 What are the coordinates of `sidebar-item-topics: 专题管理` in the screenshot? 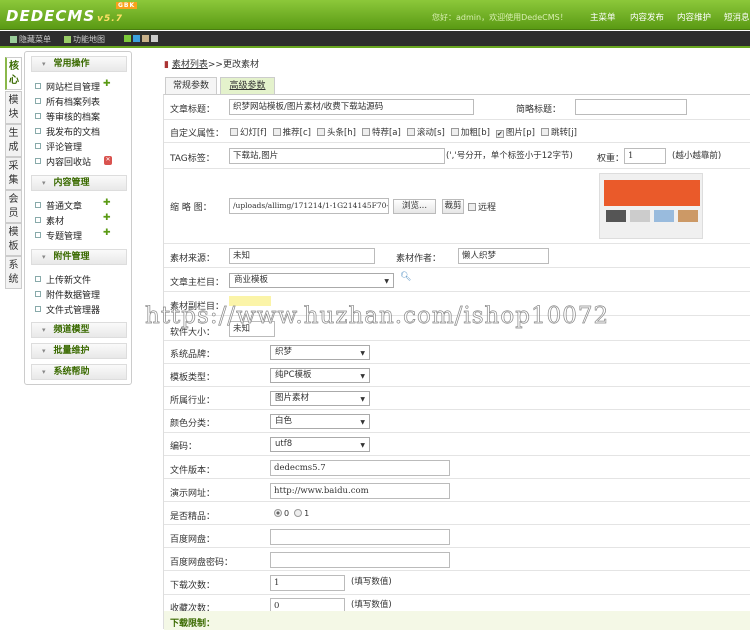 It's located at (58, 235).